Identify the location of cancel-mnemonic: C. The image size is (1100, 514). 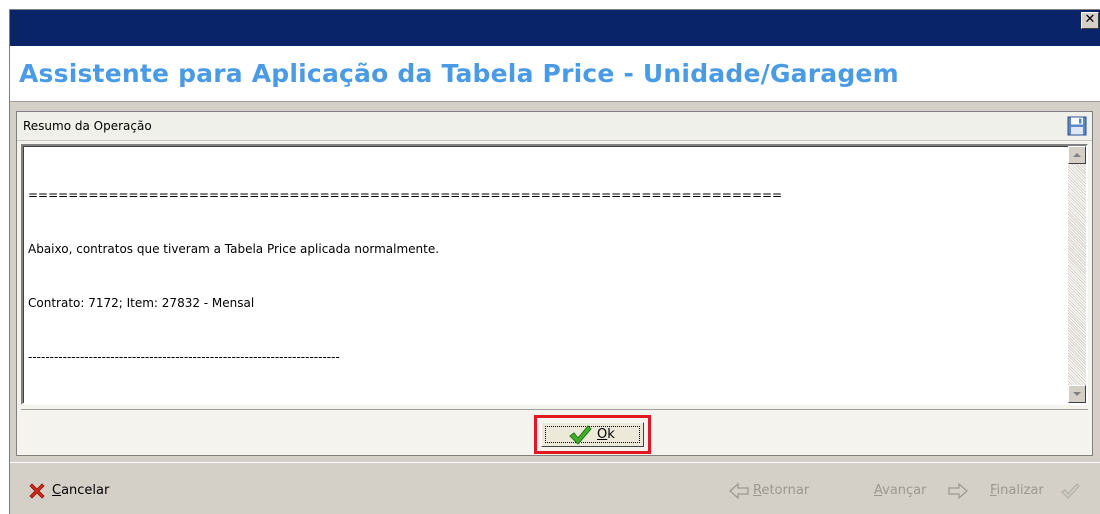
(57, 490).